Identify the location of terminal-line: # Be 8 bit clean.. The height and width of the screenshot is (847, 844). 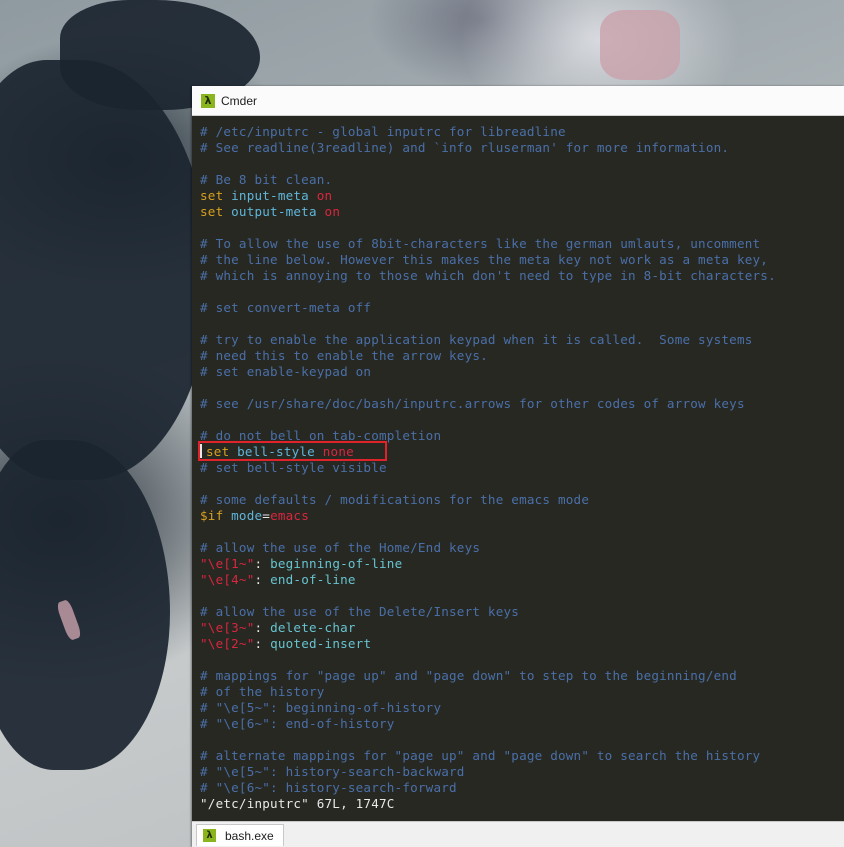
(518, 180).